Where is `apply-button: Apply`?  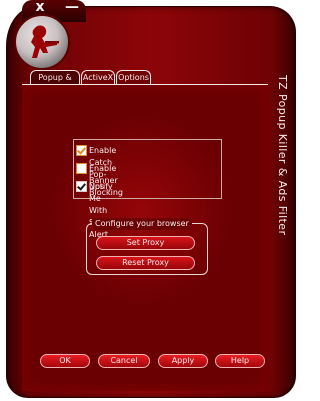
apply-button: Apply is located at coordinates (183, 361).